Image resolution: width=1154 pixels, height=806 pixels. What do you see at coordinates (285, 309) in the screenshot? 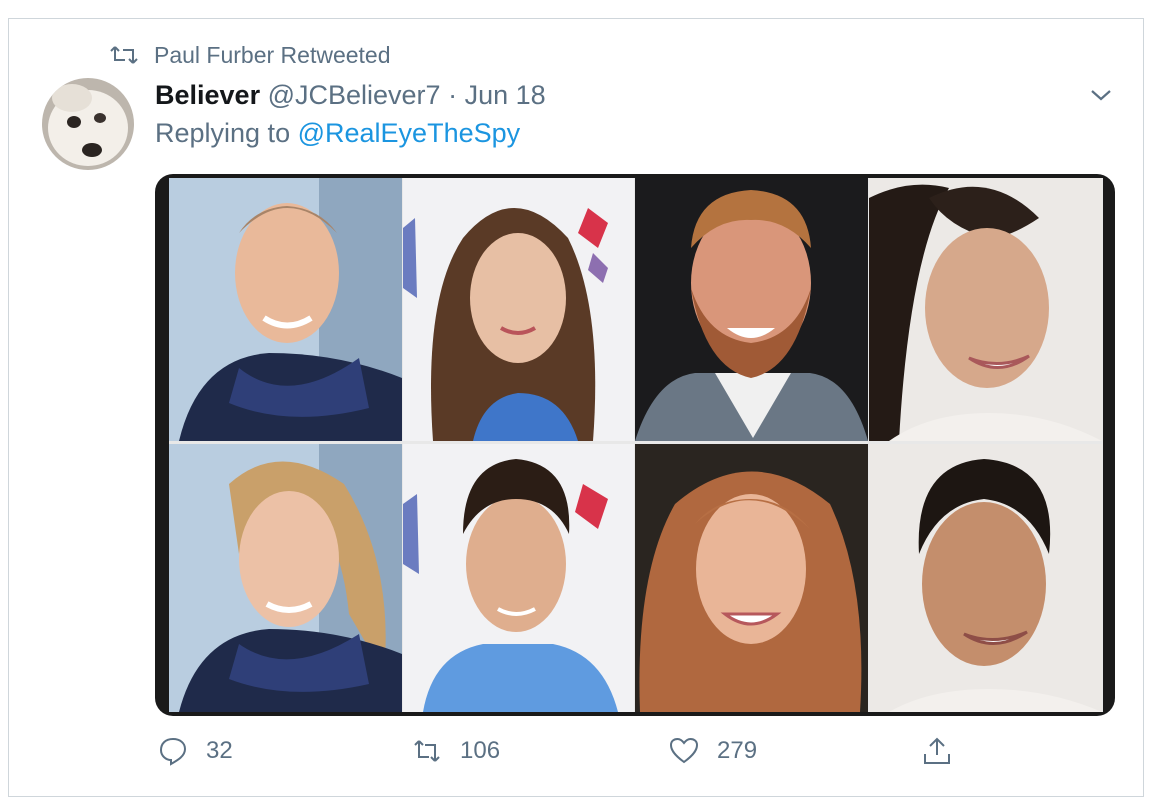
I see `photo-row1-col1` at bounding box center [285, 309].